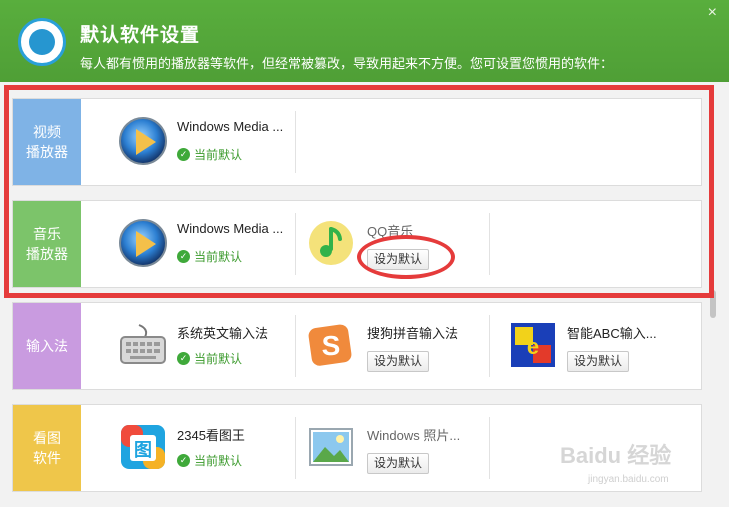 The height and width of the screenshot is (507, 729). What do you see at coordinates (395, 346) in the screenshot?
I see `app-cell: S 搜狗拼音输入法 设为默认` at bounding box center [395, 346].